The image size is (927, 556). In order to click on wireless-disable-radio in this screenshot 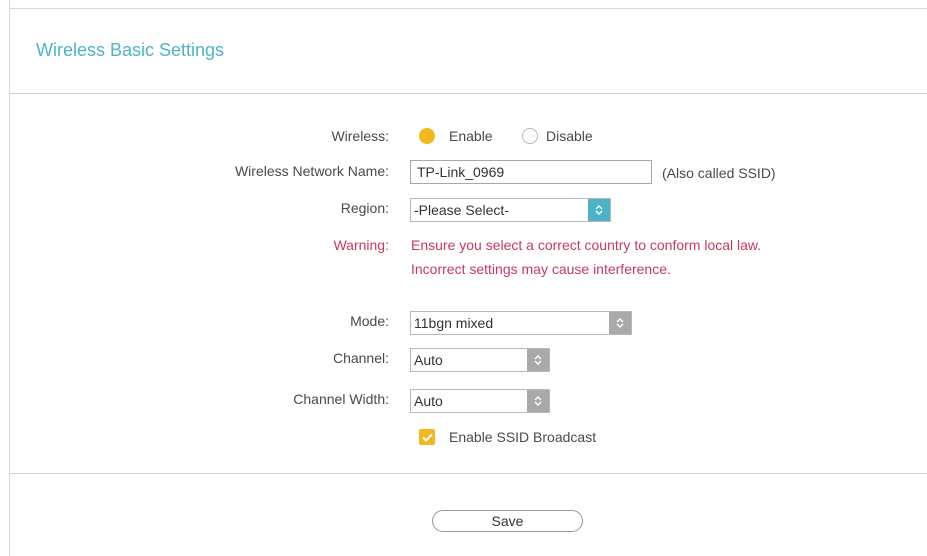, I will do `click(530, 136)`.